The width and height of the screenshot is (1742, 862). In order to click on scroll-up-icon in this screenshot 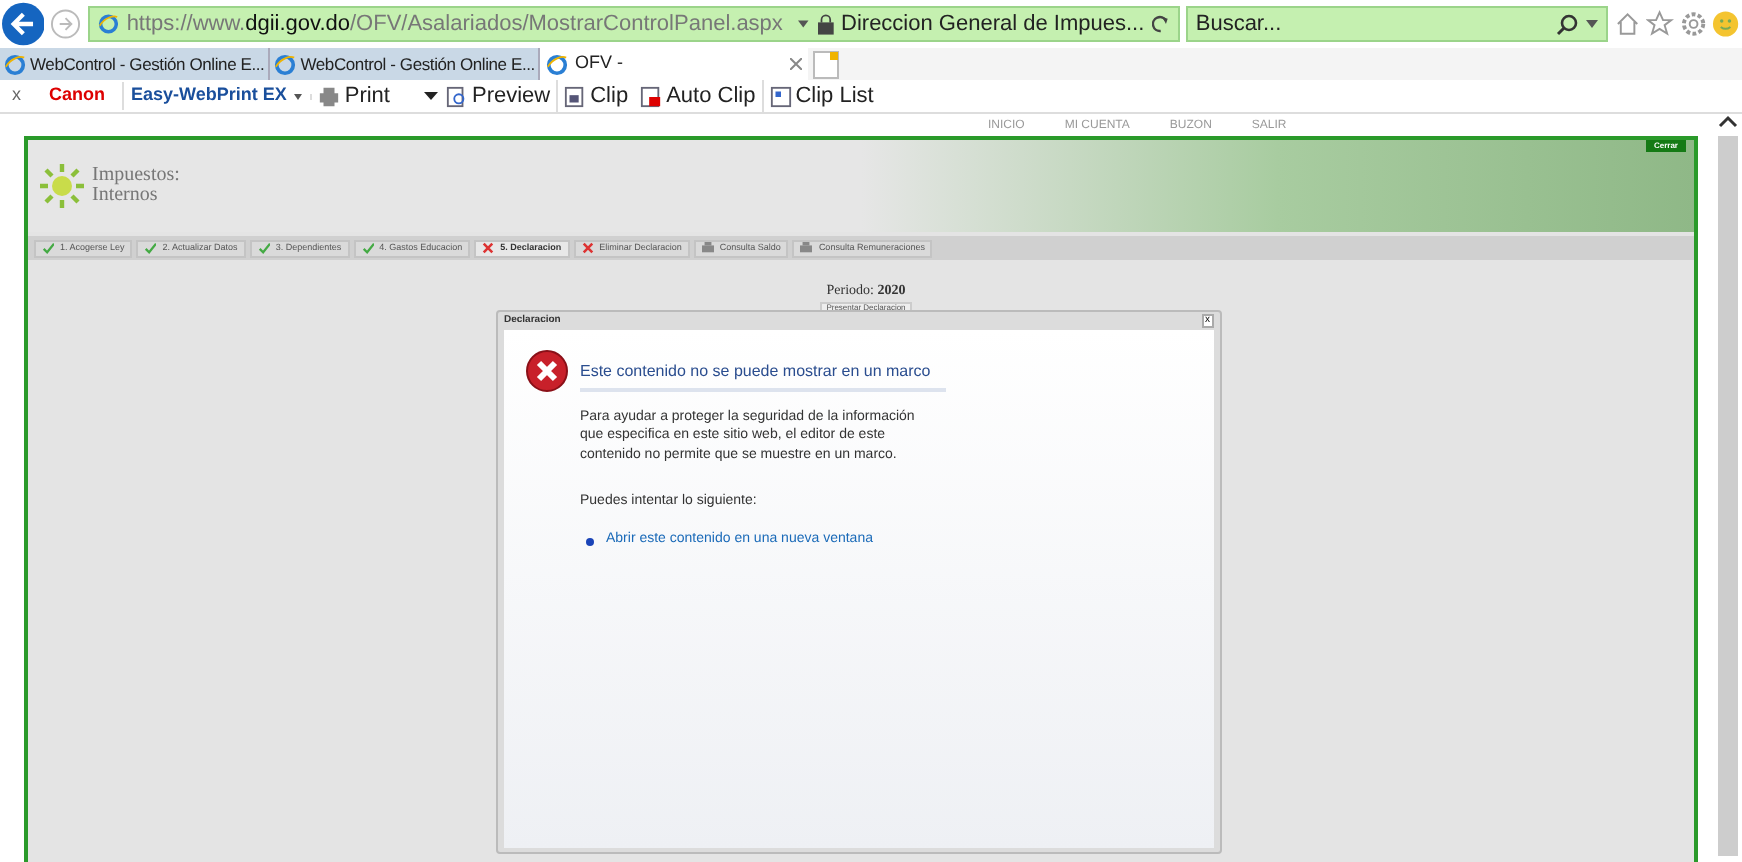, I will do `click(1728, 122)`.